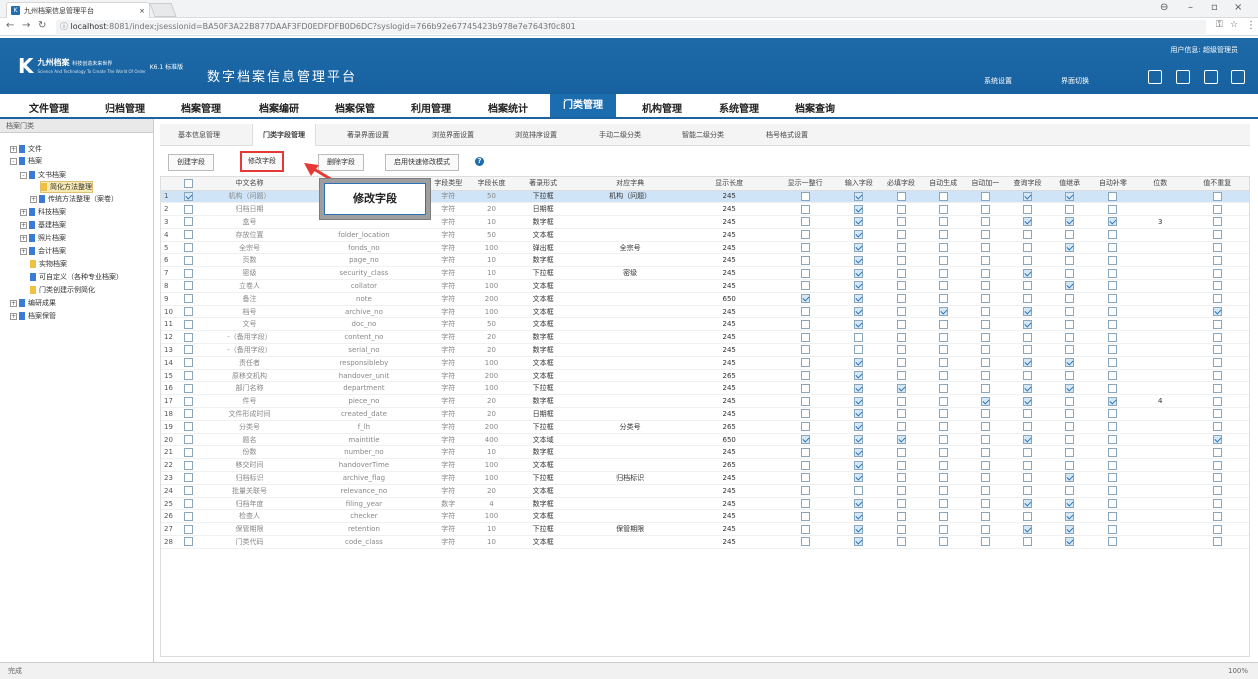 The width and height of the screenshot is (1258, 679). I want to click on tree-node-construction: + 基建档案, so click(43, 225).